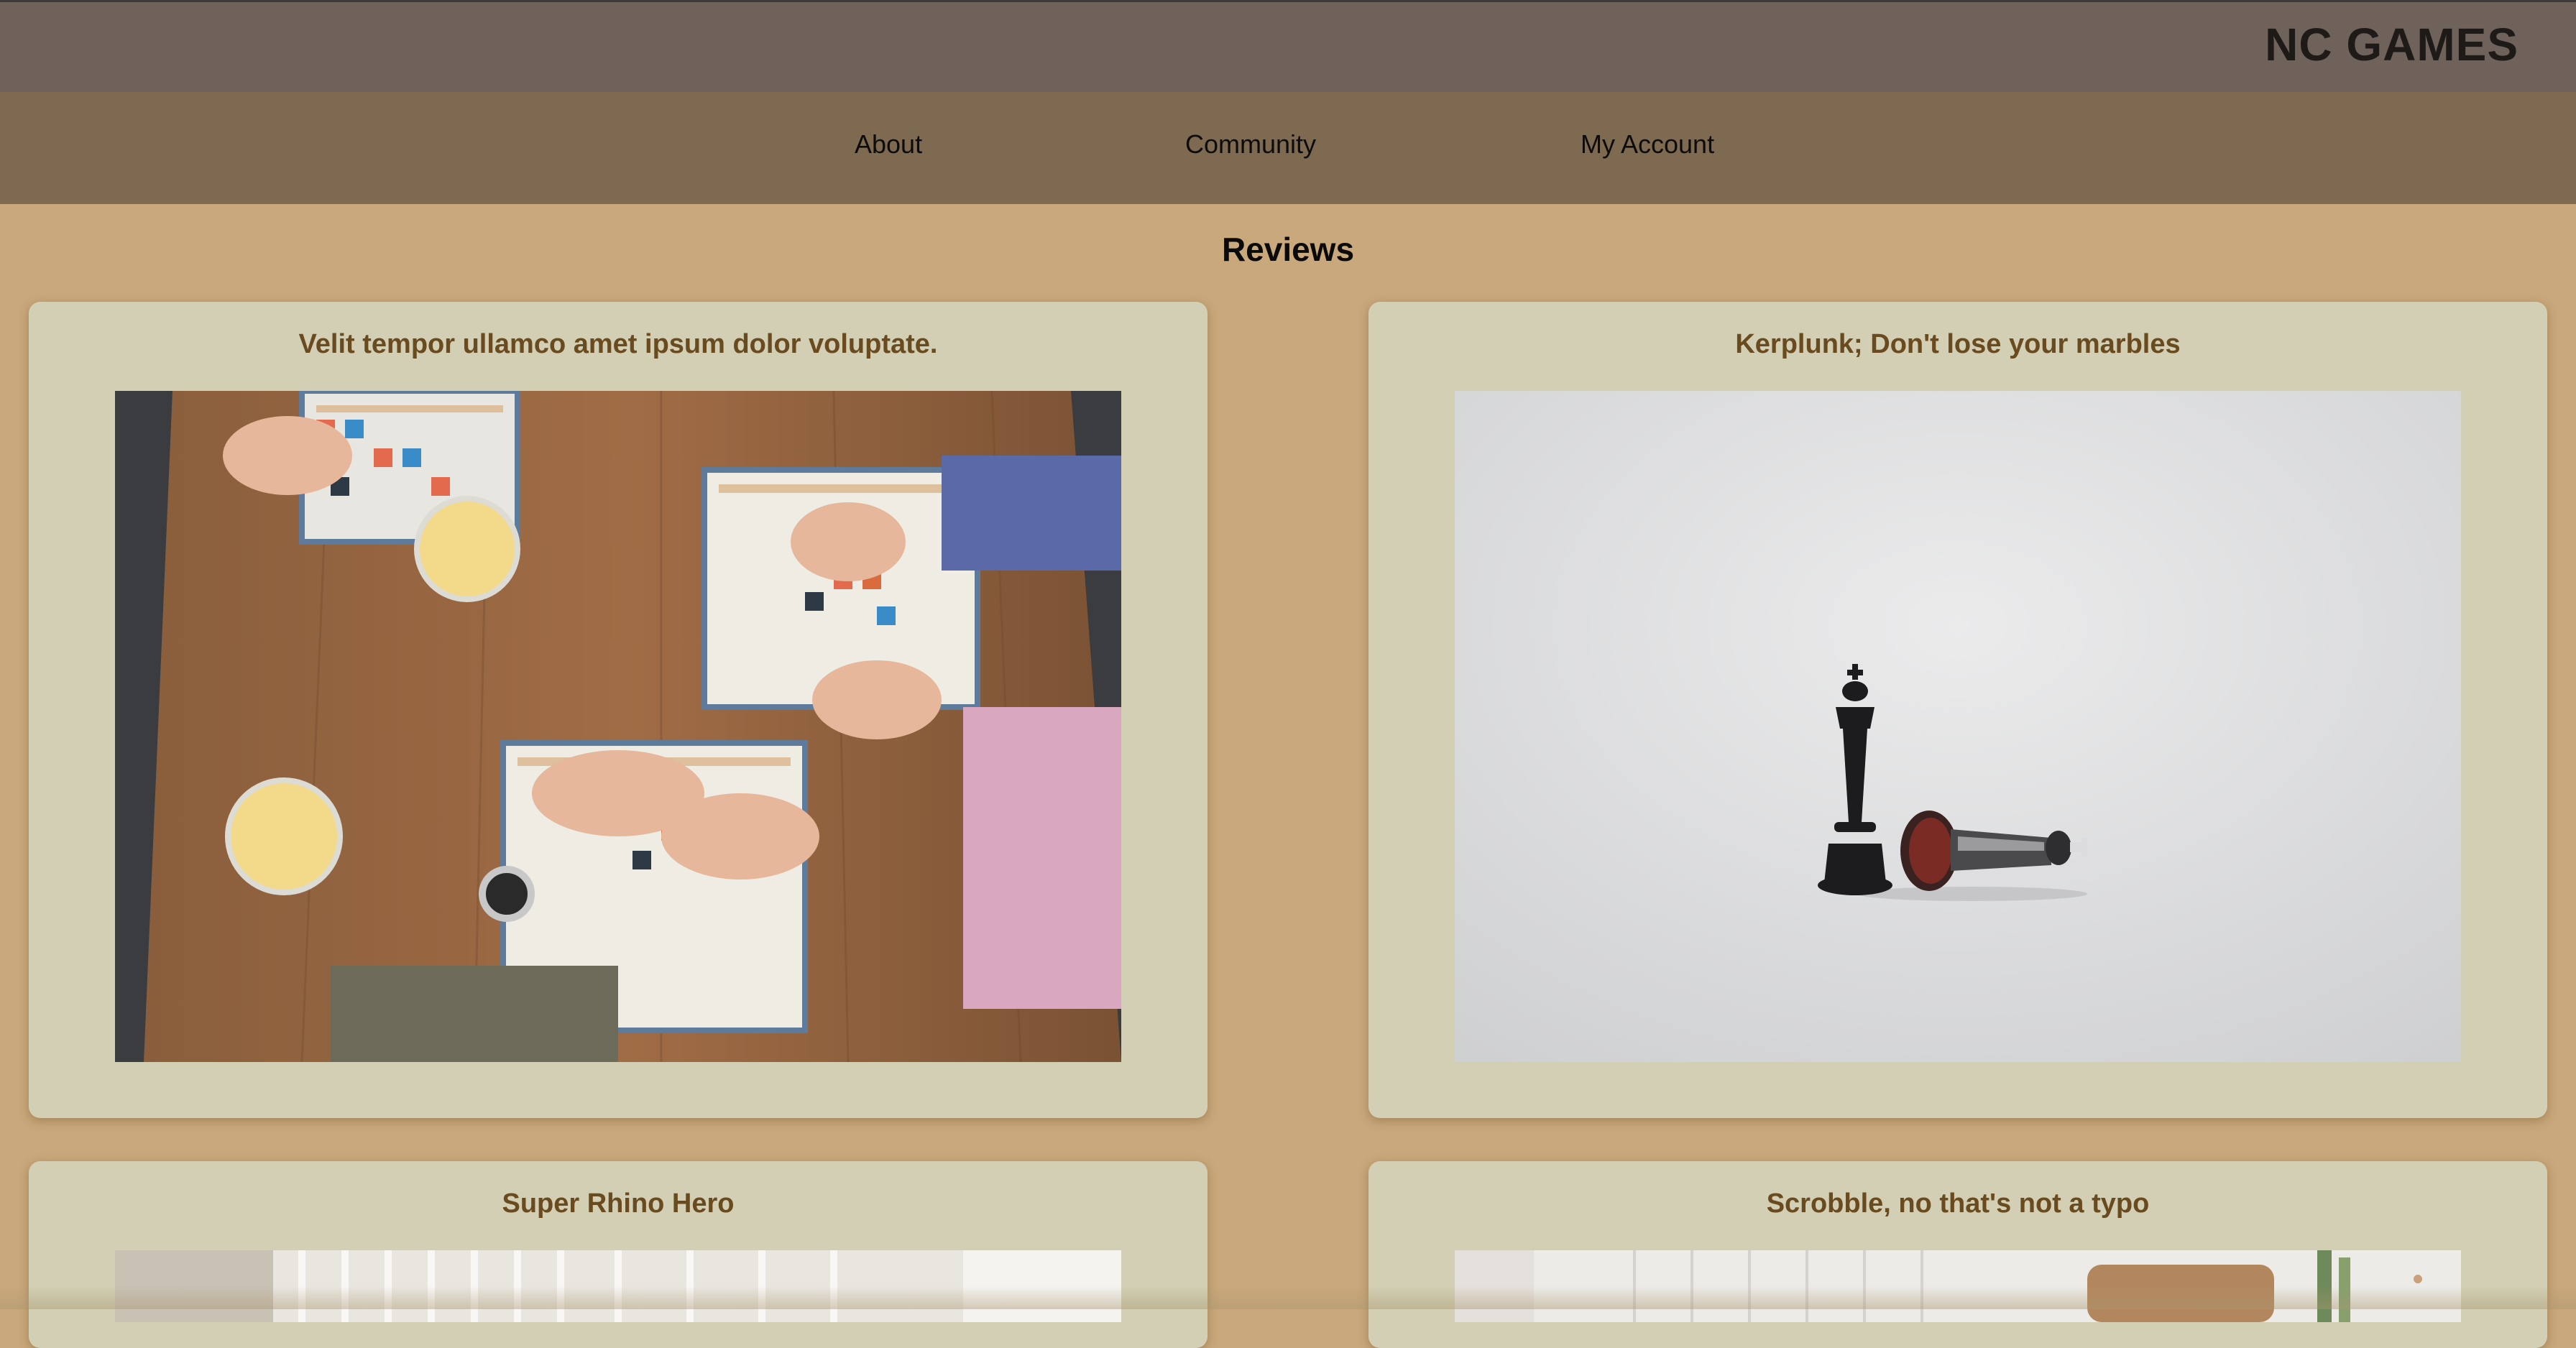 Image resolution: width=2576 pixels, height=1348 pixels. Describe the element at coordinates (1957, 1254) in the screenshot. I see `review-card: Scrobble, no that's not a typo` at that location.